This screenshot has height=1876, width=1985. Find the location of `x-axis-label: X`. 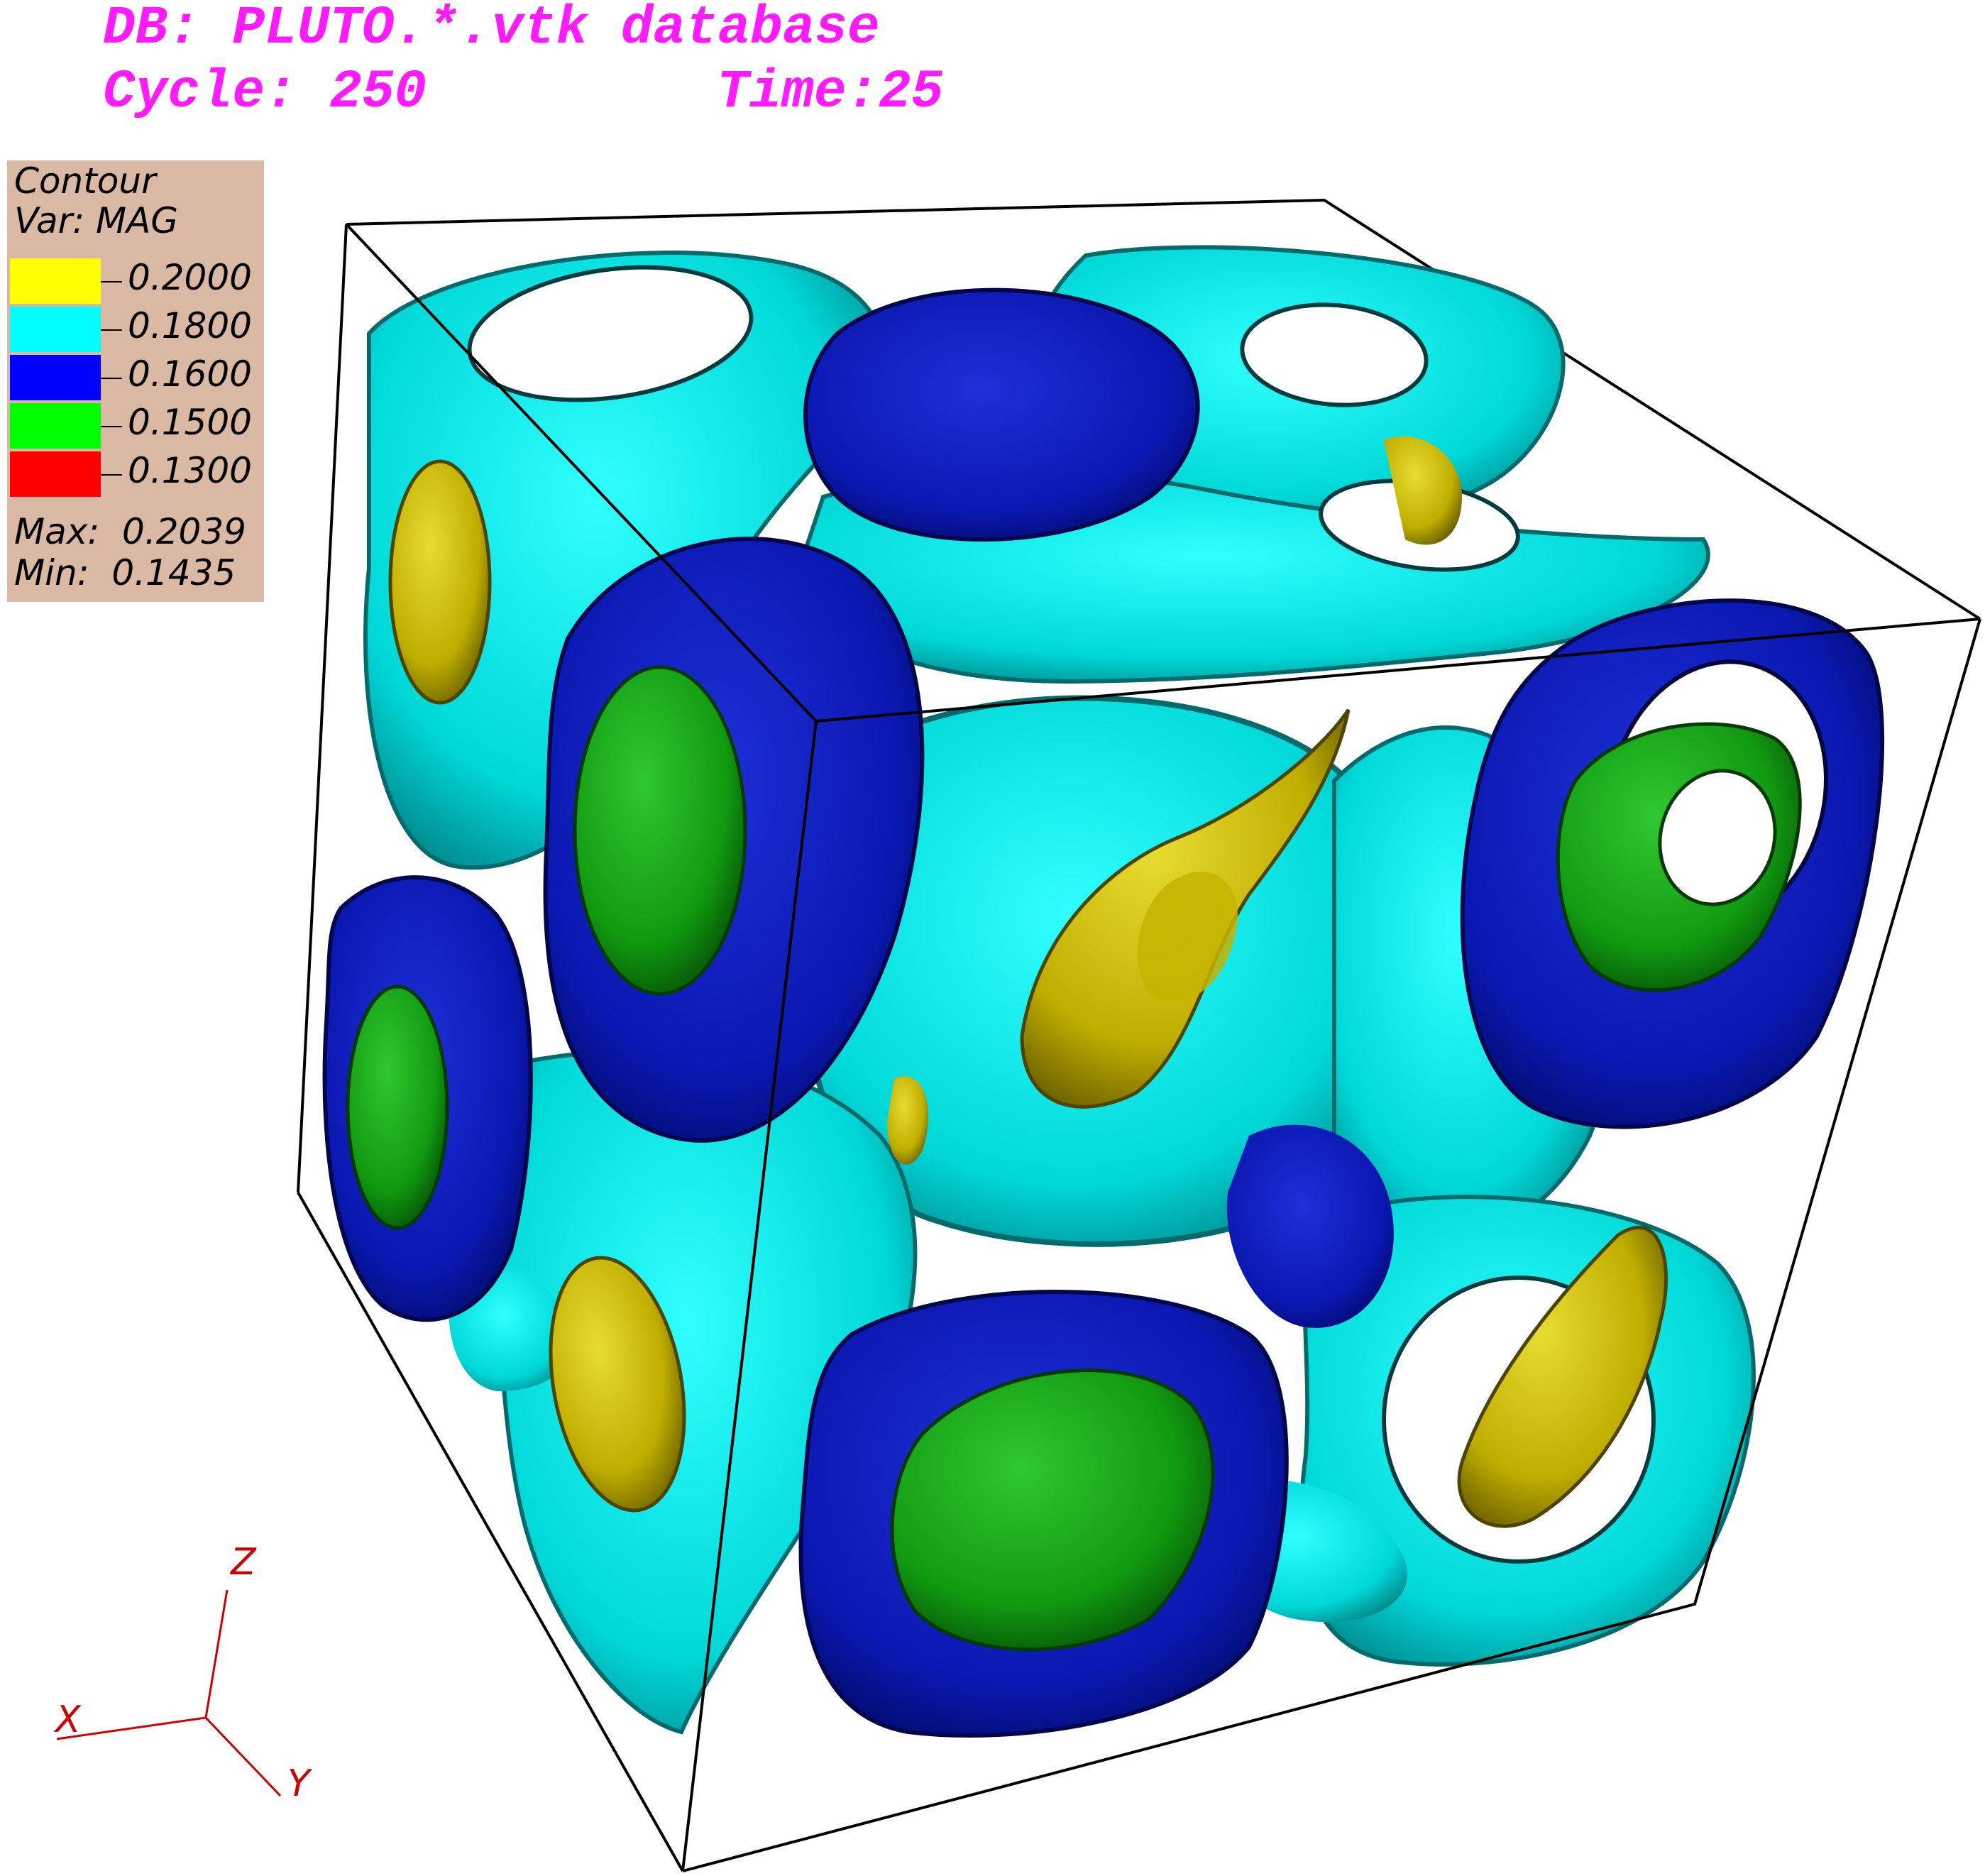

x-axis-label: X is located at coordinates (67, 1720).